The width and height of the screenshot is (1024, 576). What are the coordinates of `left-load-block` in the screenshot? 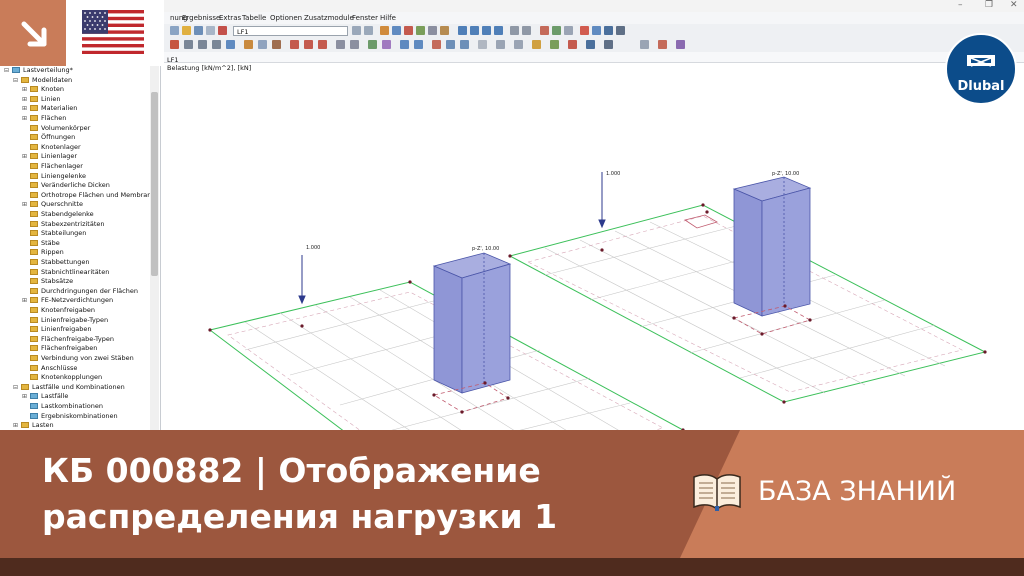 It's located at (472, 323).